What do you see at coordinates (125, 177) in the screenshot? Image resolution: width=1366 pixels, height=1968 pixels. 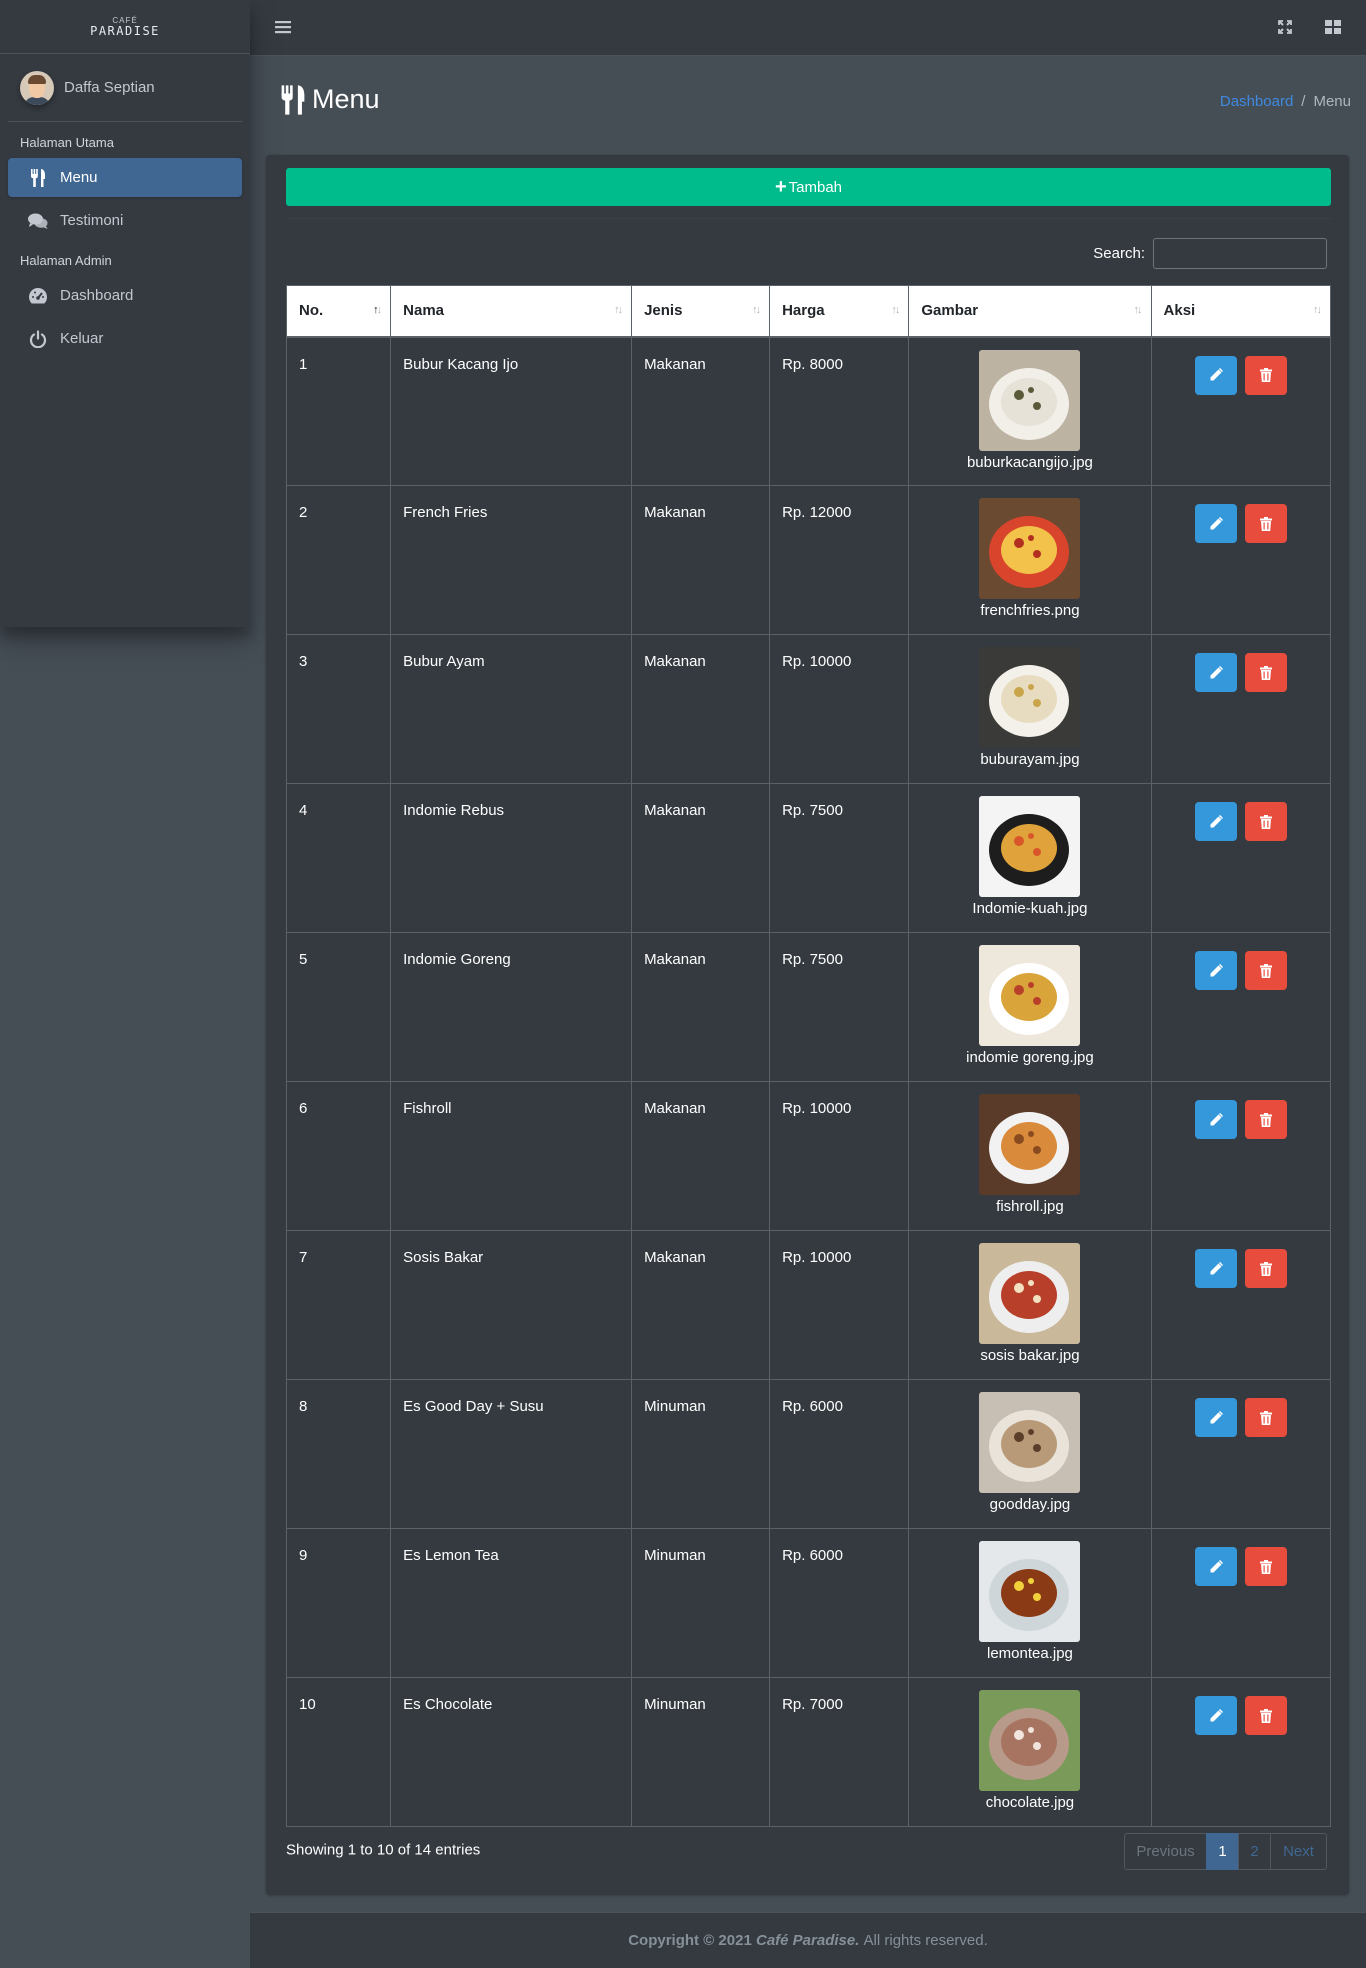 I see `sidebar-item-menu: Menu` at bounding box center [125, 177].